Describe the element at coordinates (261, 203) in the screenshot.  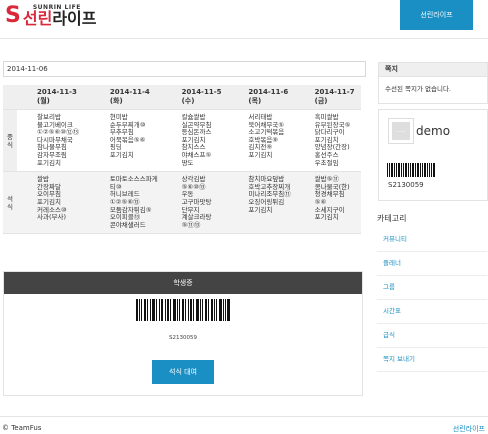
I see `dinner-menu: 참치마요덮밥 호박고추장찌개 미나리조무침⑪ 오징어링튀김 포기김치` at that location.